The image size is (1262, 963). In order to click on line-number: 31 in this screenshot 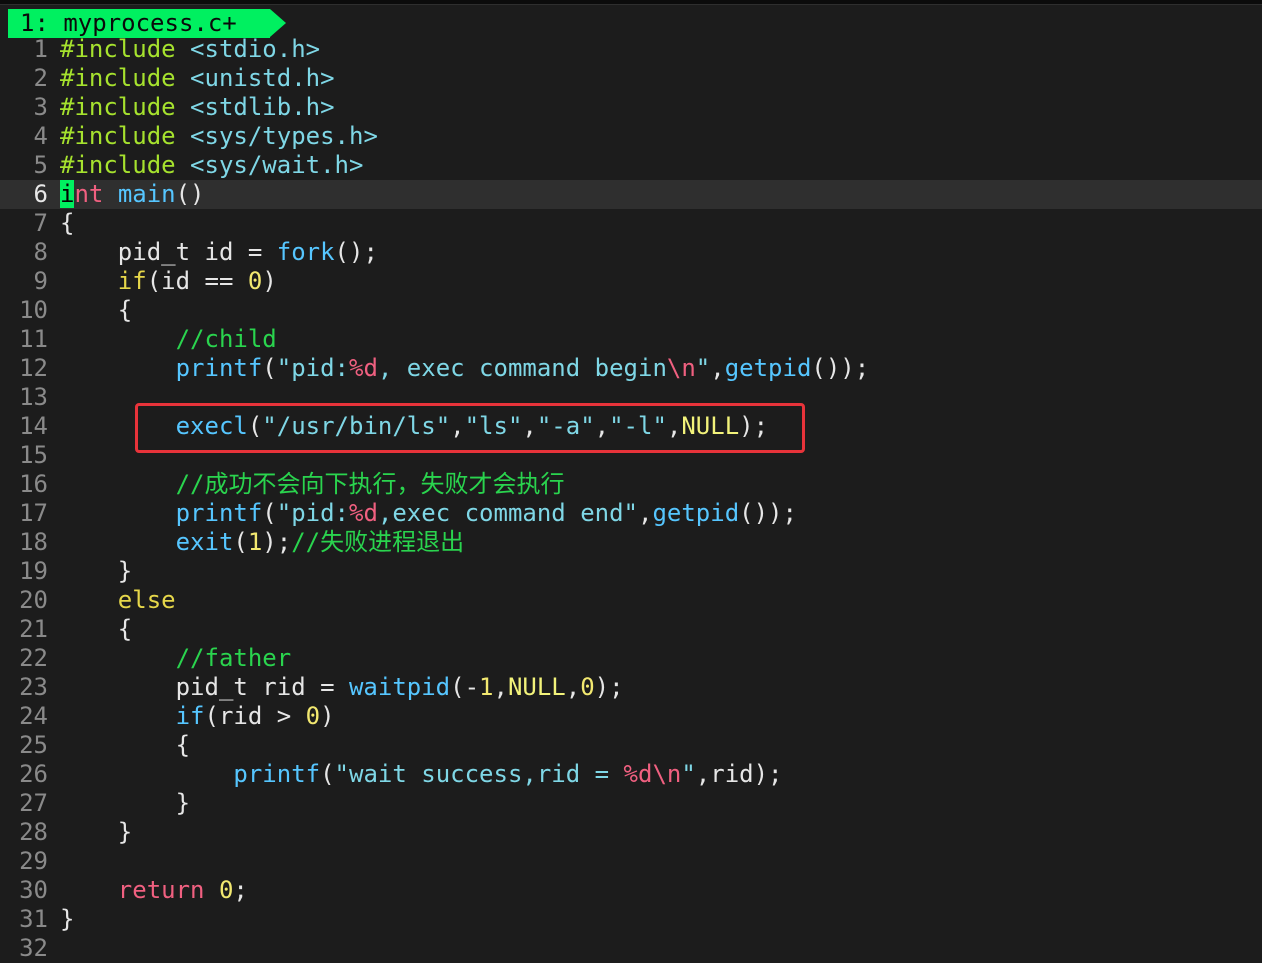, I will do `click(33, 919)`.